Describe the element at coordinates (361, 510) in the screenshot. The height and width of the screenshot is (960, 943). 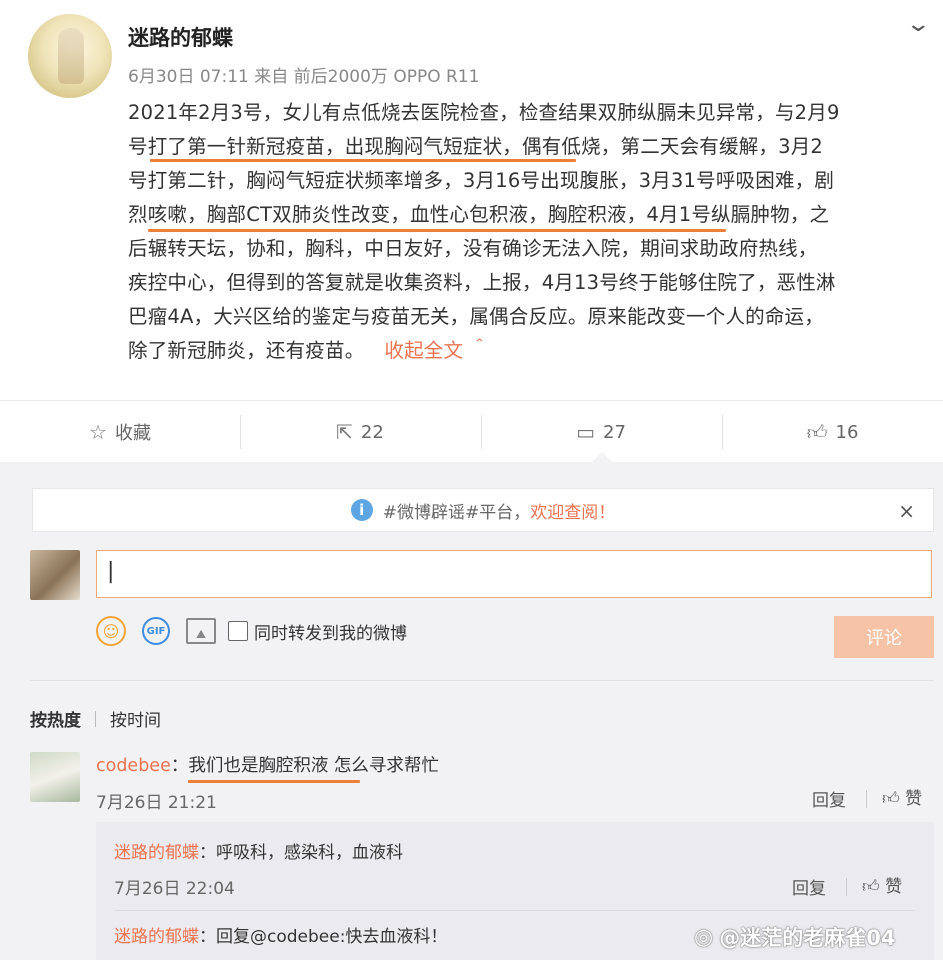
I see `info-icon: i` at that location.